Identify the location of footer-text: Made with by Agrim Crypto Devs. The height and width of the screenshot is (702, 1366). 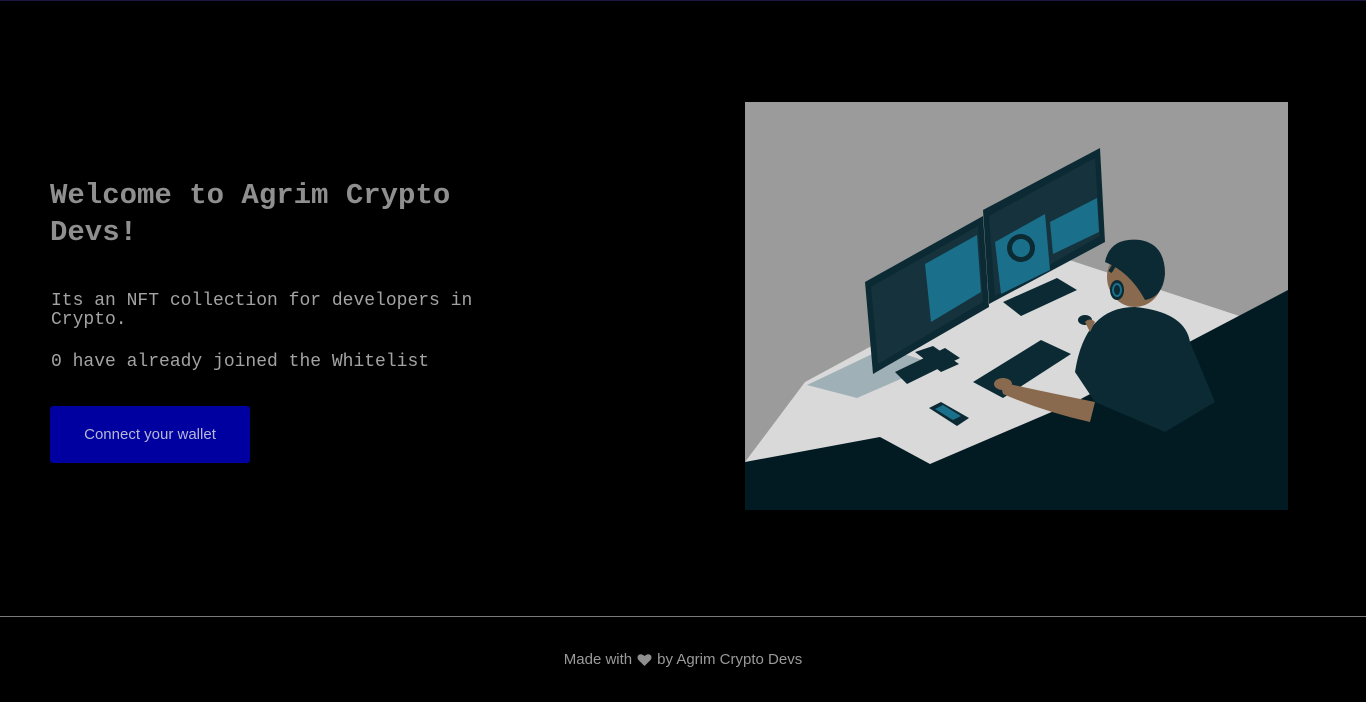
(683, 659).